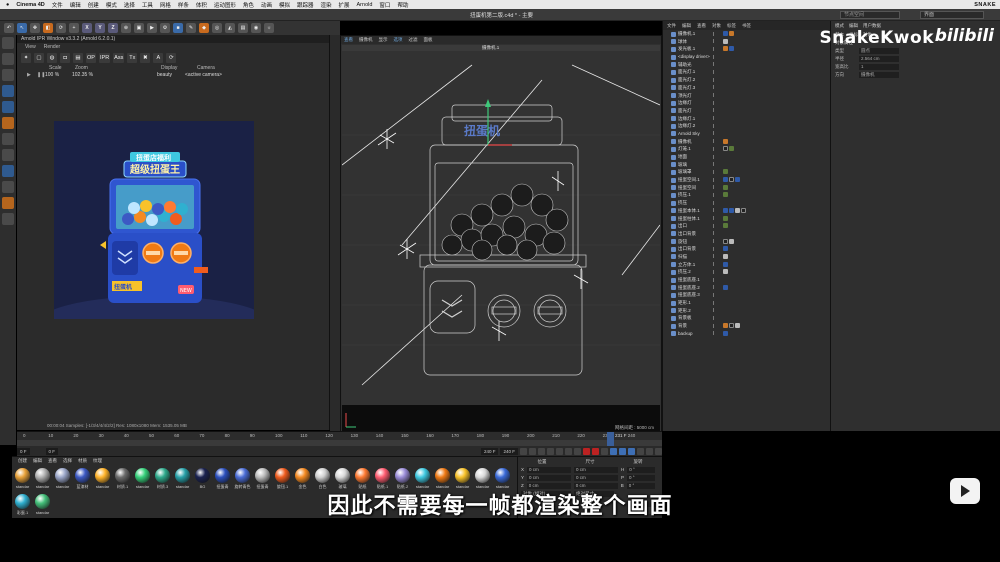 The width and height of the screenshot is (1000, 562). I want to click on layout-selector: 界面, so click(952, 15).